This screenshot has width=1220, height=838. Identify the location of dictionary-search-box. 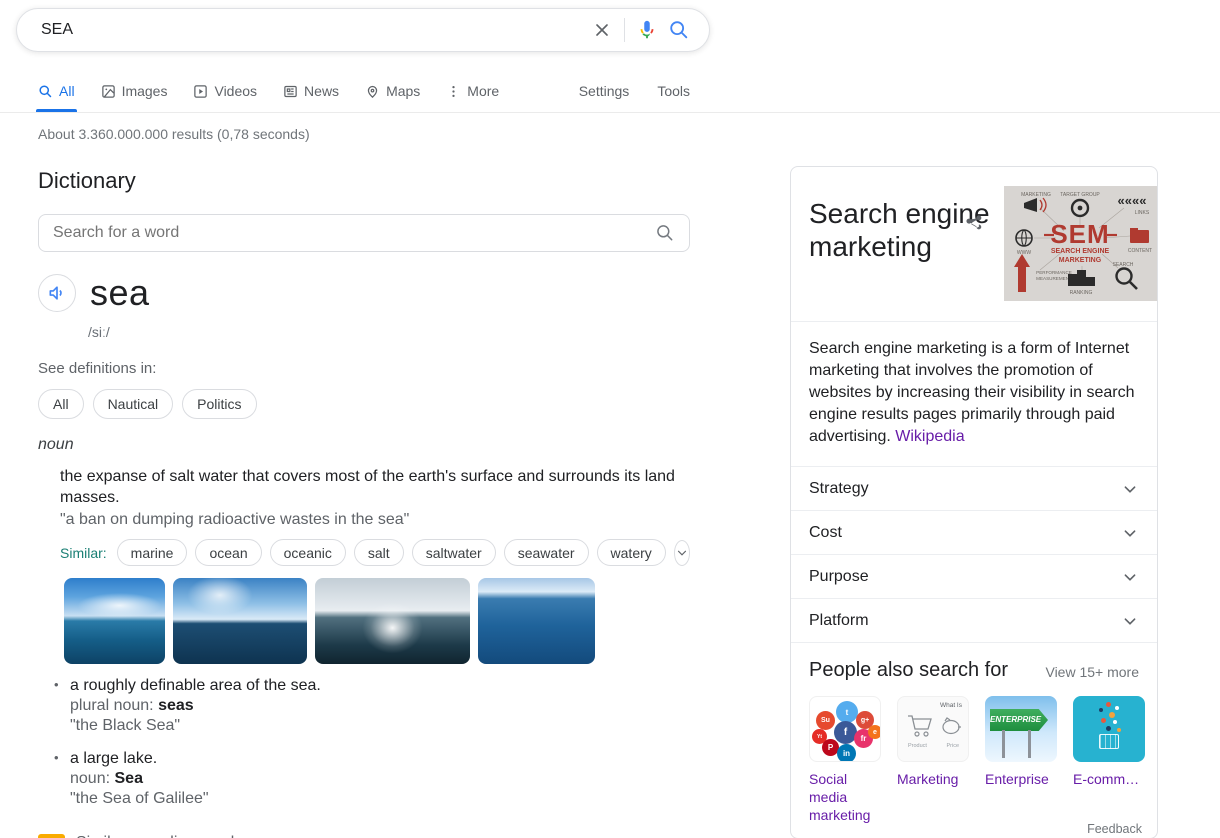
(364, 233).